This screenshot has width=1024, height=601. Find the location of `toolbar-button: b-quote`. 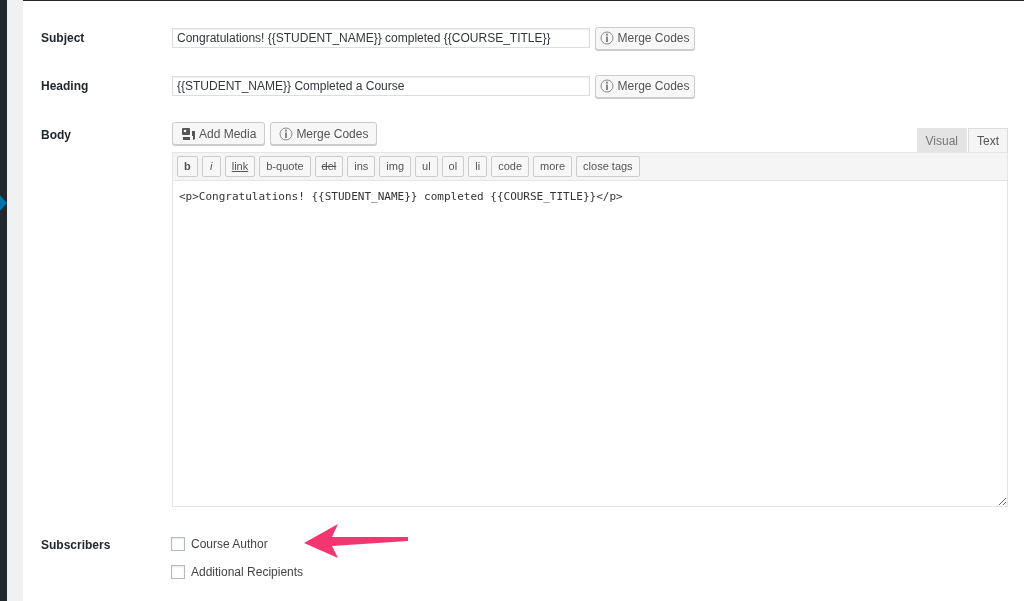

toolbar-button: b-quote is located at coordinates (285, 166).